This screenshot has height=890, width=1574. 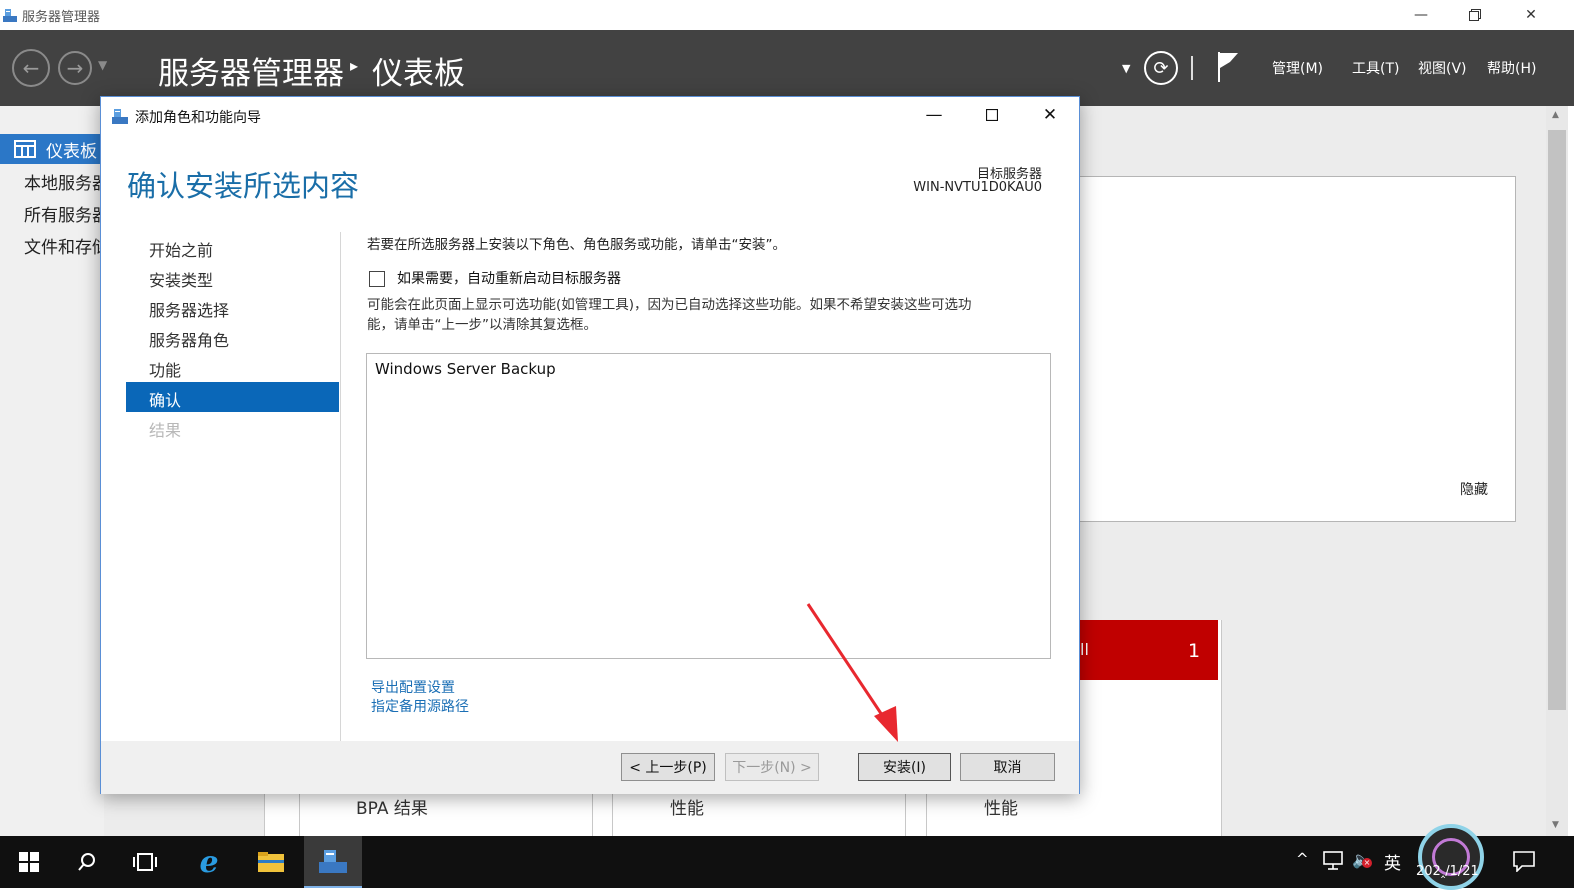 What do you see at coordinates (992, 115) in the screenshot?
I see `dialog-maximize-button` at bounding box center [992, 115].